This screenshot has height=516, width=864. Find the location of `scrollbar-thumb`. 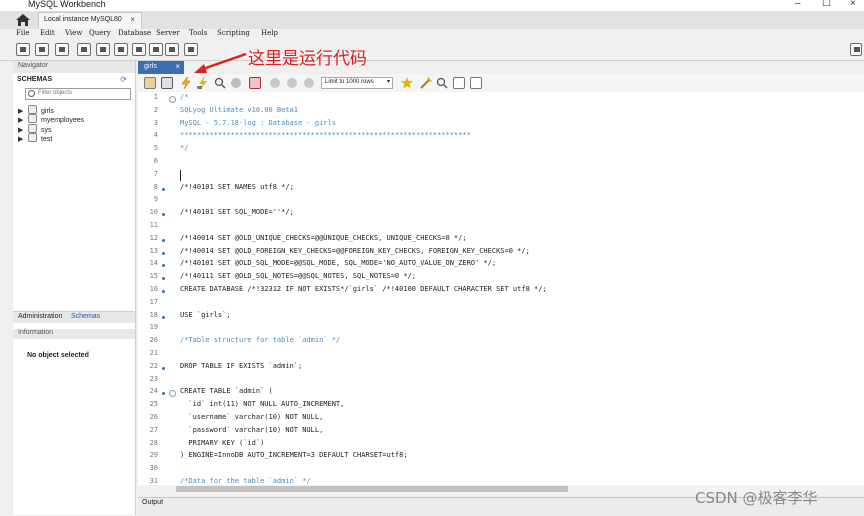

scrollbar-thumb is located at coordinates (372, 489).